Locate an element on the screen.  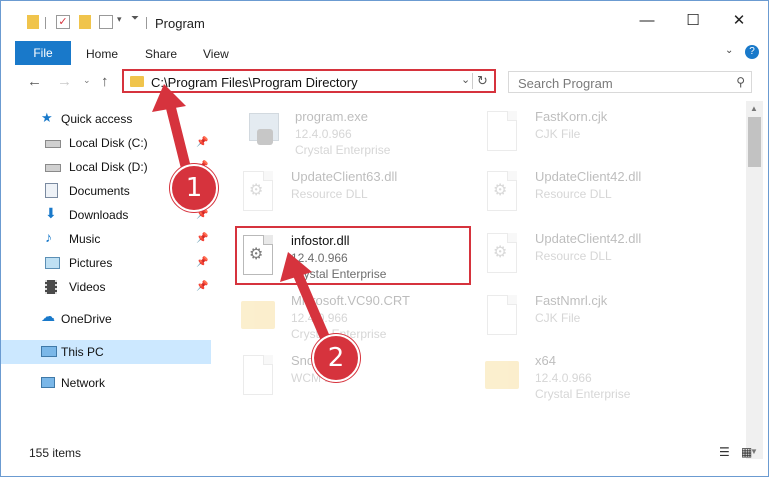
step-2-marker: 2 is located at coordinates (336, 358).